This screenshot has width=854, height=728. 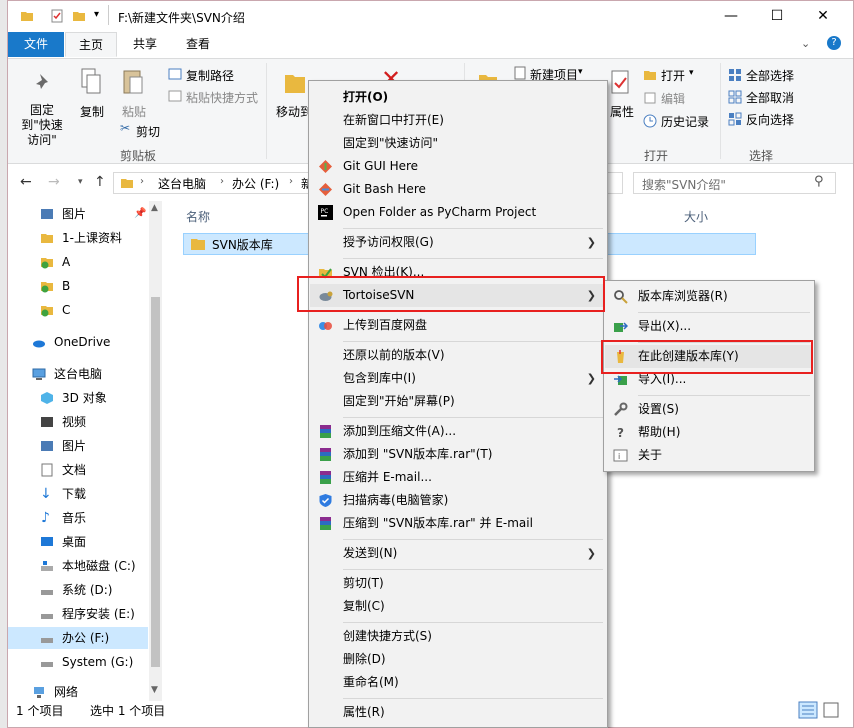 What do you see at coordinates (770, 97) in the screenshot?
I see `select-none-button: 全部取消` at bounding box center [770, 97].